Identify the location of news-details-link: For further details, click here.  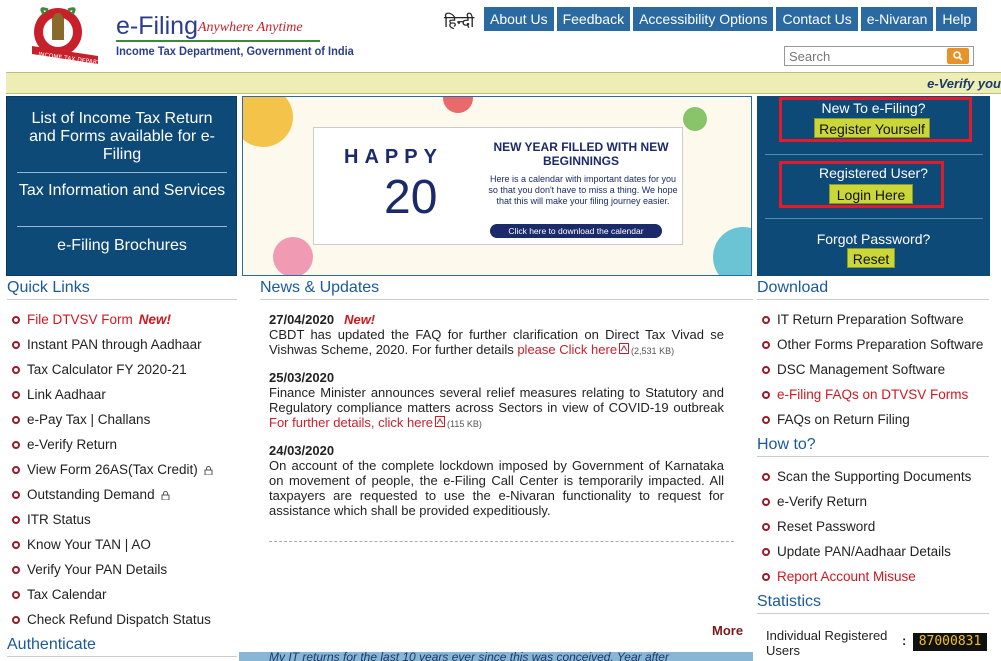
(351, 422).